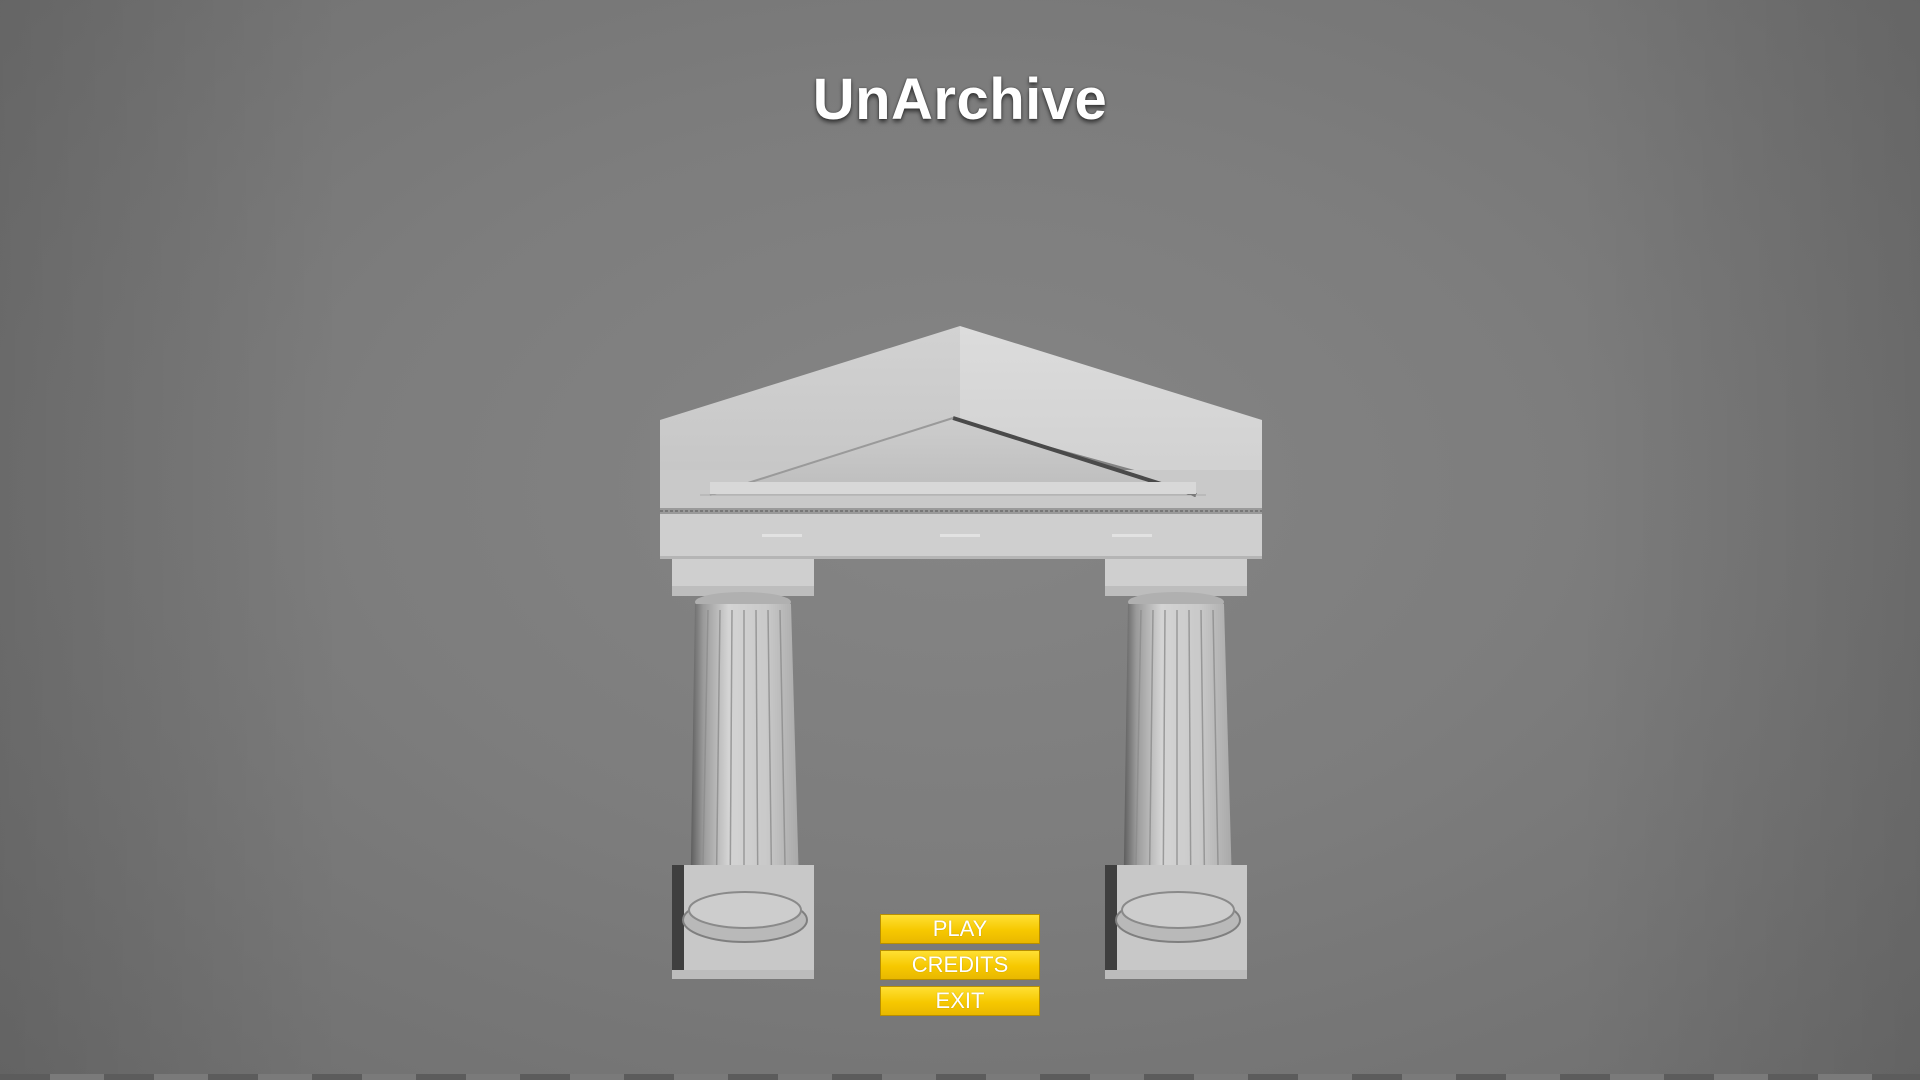 This screenshot has height=1080, width=1920. What do you see at coordinates (743, 769) in the screenshot?
I see `left-column` at bounding box center [743, 769].